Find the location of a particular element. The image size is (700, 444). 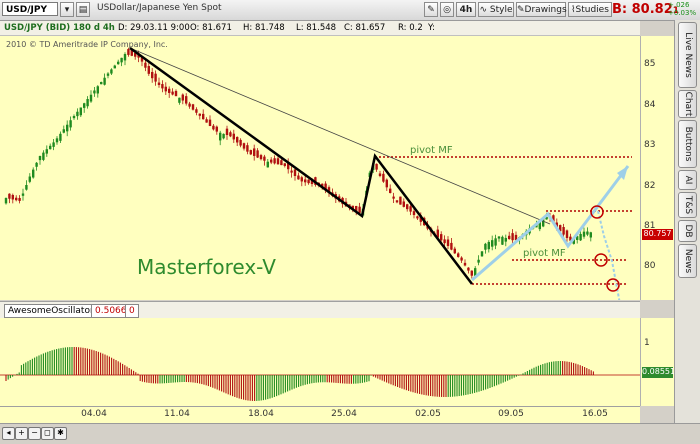

tab-time-and-sales: T&S is located at coordinates (687, 205).